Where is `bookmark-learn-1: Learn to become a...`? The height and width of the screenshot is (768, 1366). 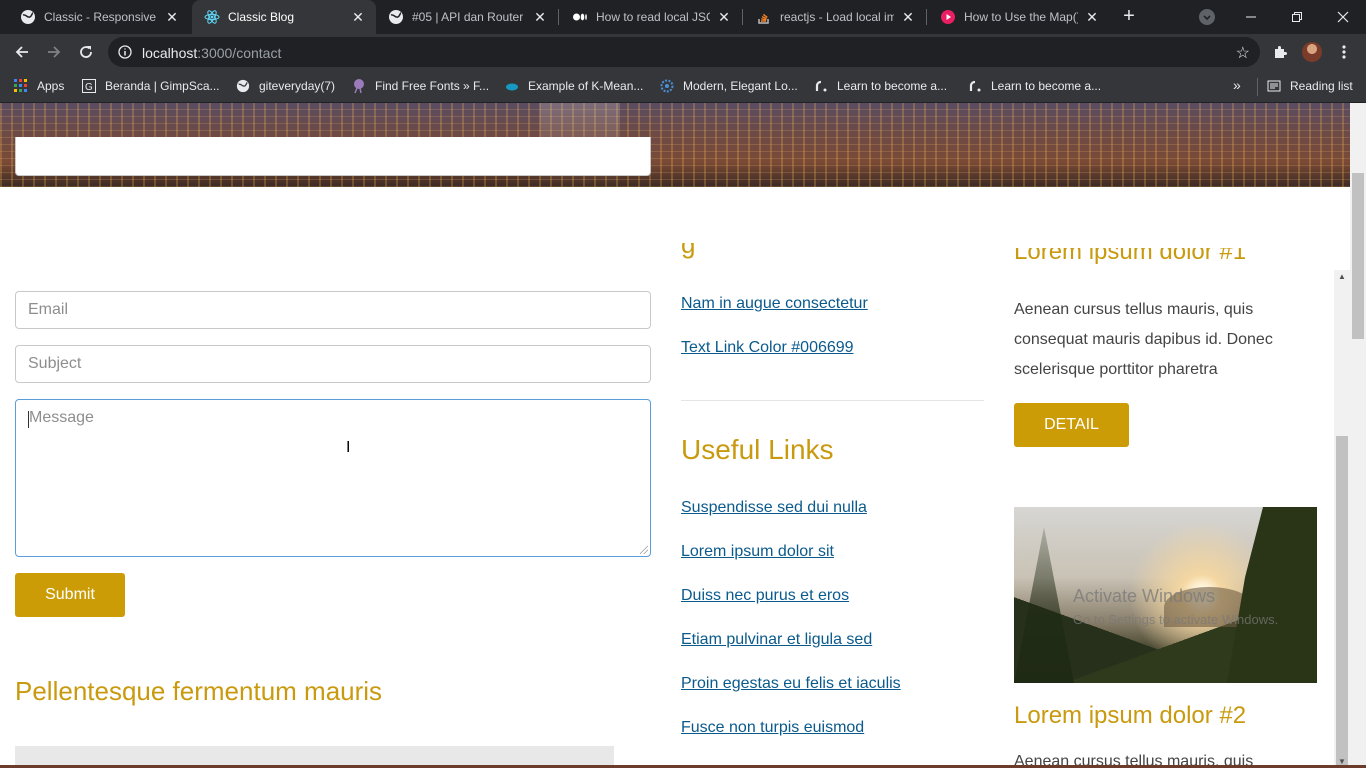 bookmark-learn-1: Learn to become a... is located at coordinates (880, 86).